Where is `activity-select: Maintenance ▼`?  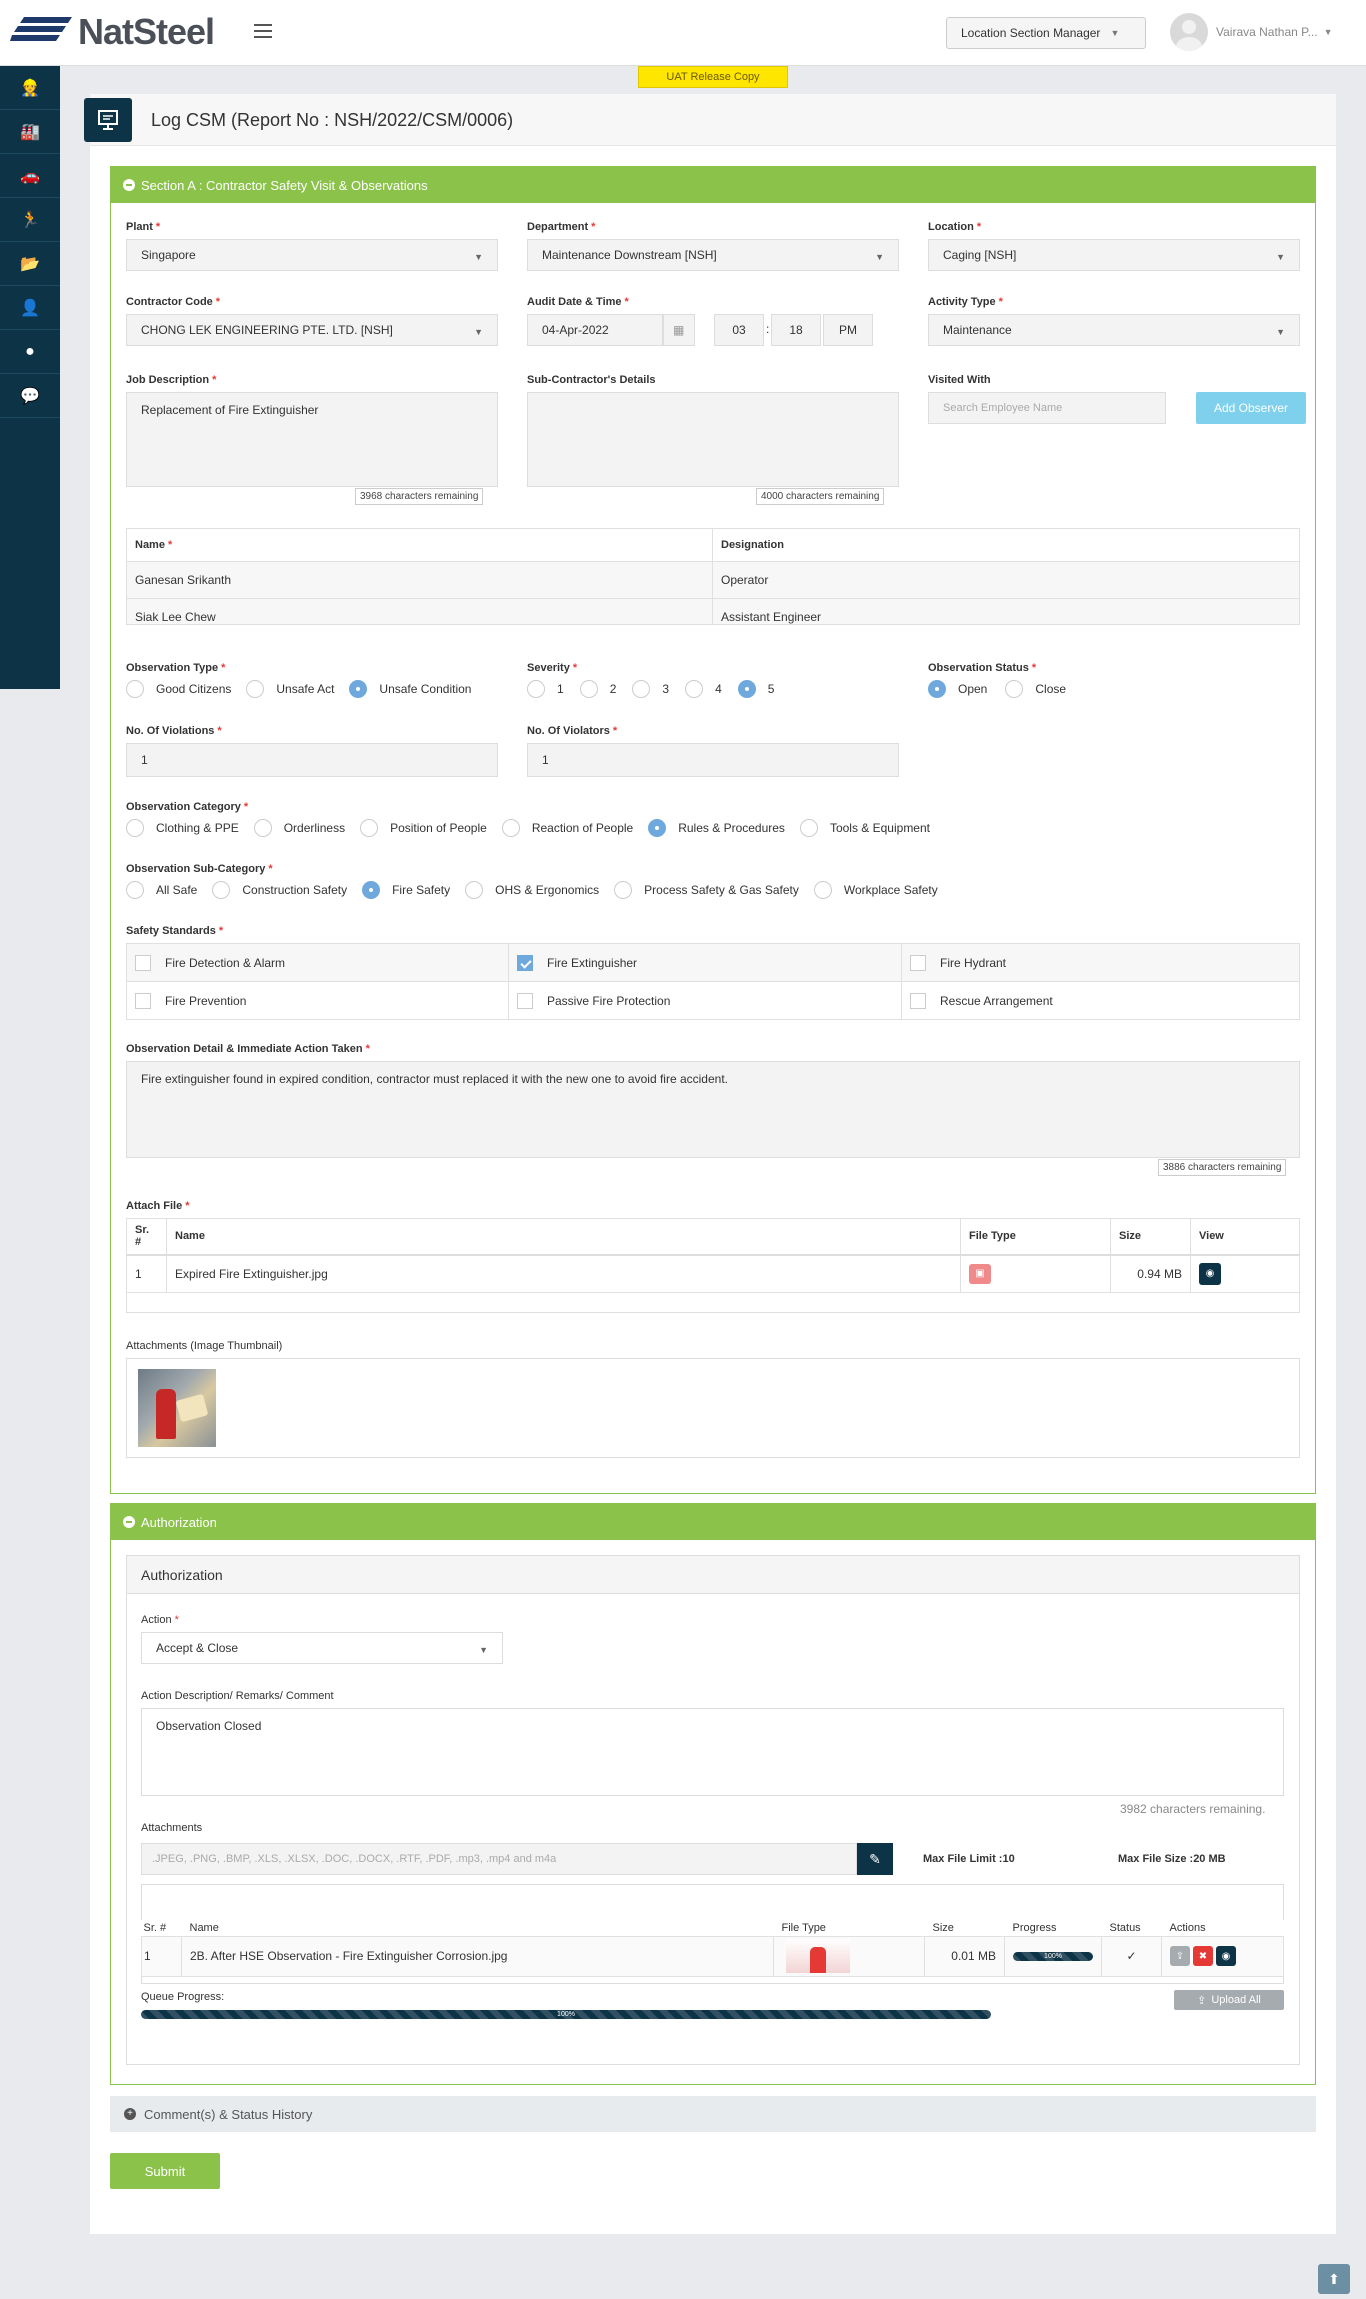
activity-select: Maintenance ▼ is located at coordinates (1114, 330).